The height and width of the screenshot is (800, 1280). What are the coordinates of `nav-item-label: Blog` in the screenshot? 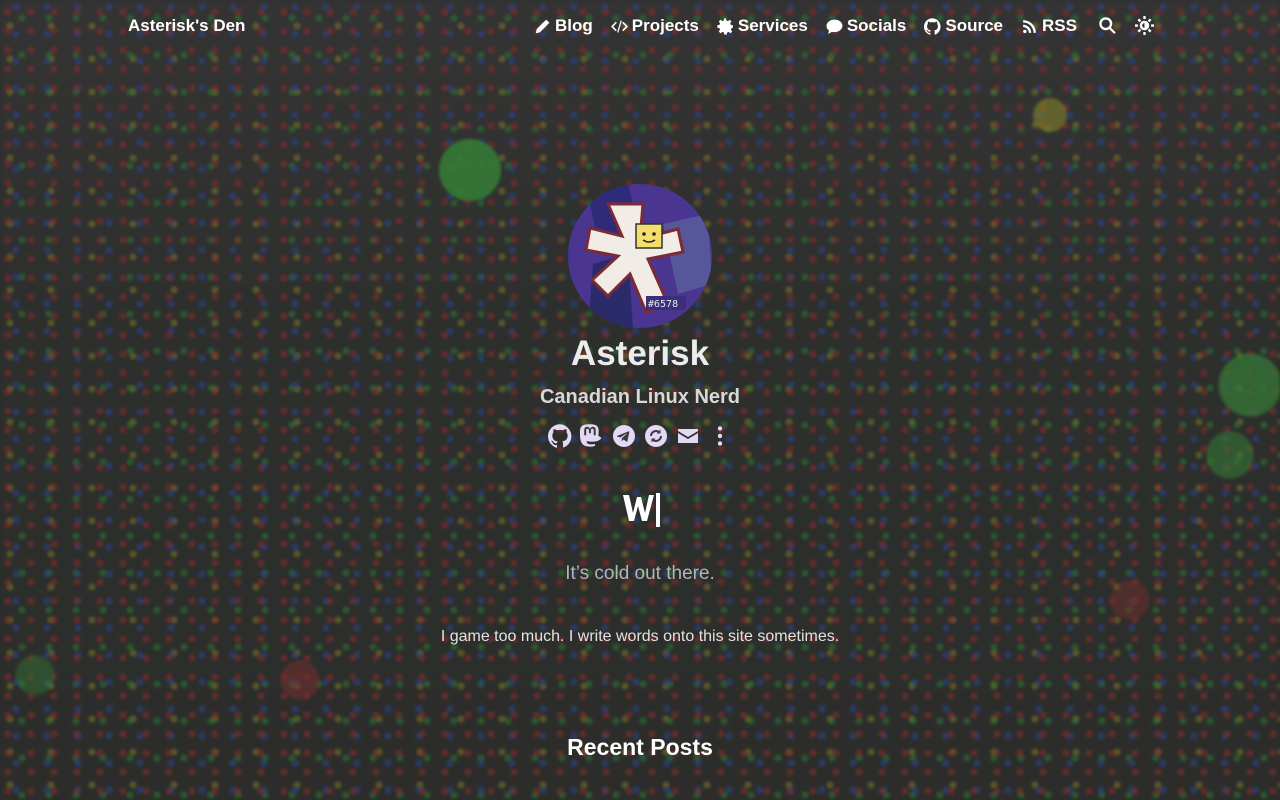 It's located at (574, 25).